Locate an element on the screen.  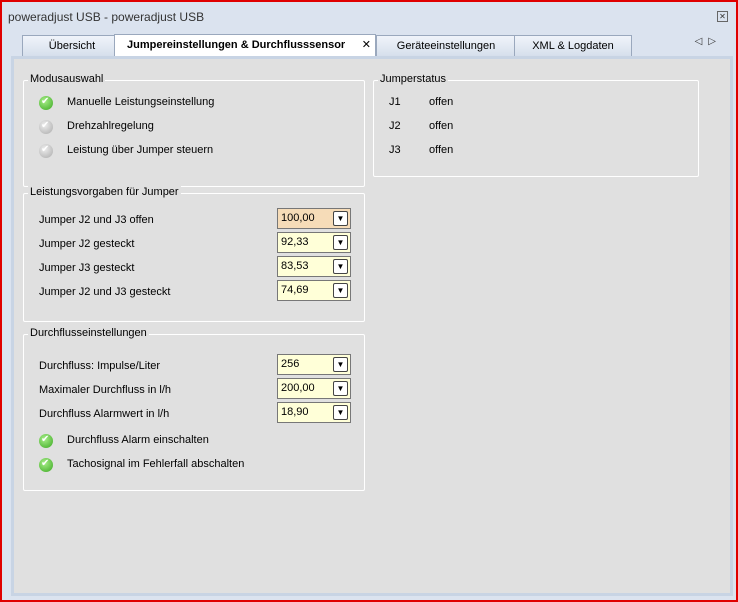
tab-label: Jumpereinstellungen & Durchflusssensor is located at coordinates (236, 45).